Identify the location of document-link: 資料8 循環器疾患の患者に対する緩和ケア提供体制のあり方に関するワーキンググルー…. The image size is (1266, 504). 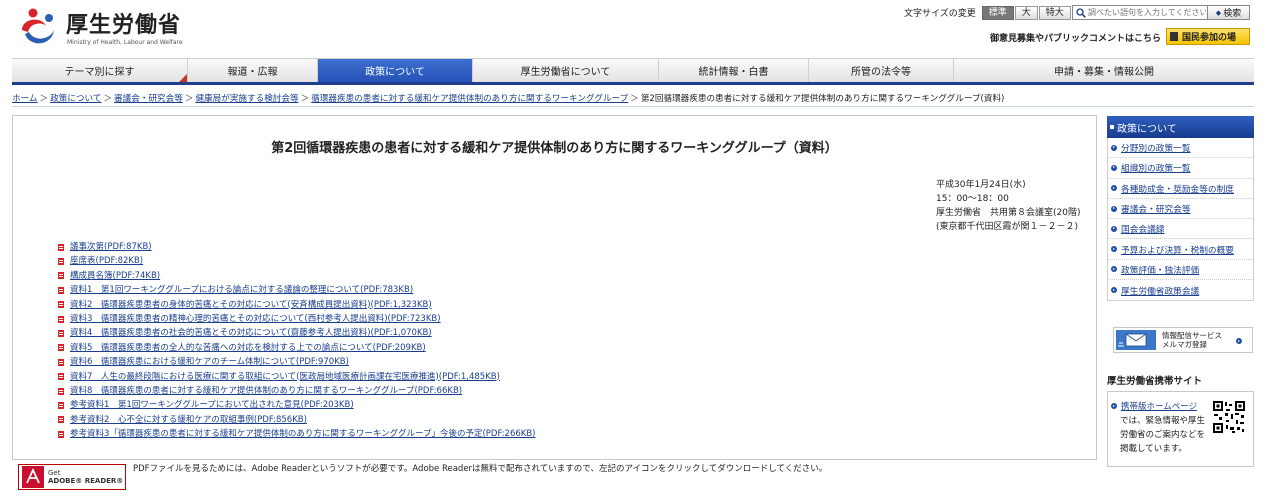
(266, 391).